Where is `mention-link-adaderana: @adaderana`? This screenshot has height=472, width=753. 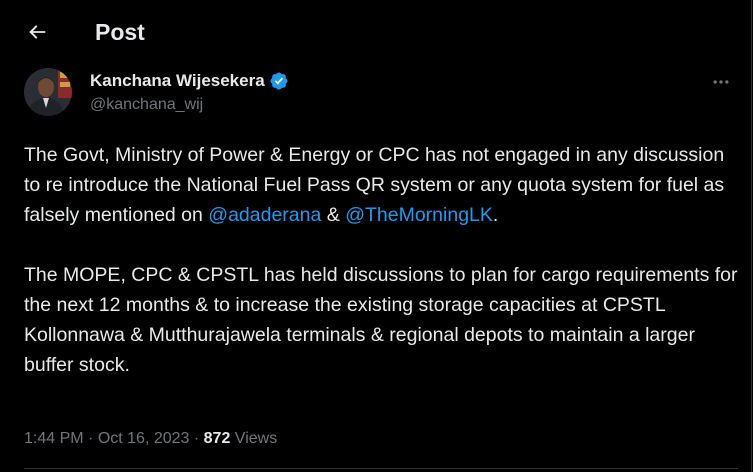 mention-link-adaderana: @adaderana is located at coordinates (264, 215).